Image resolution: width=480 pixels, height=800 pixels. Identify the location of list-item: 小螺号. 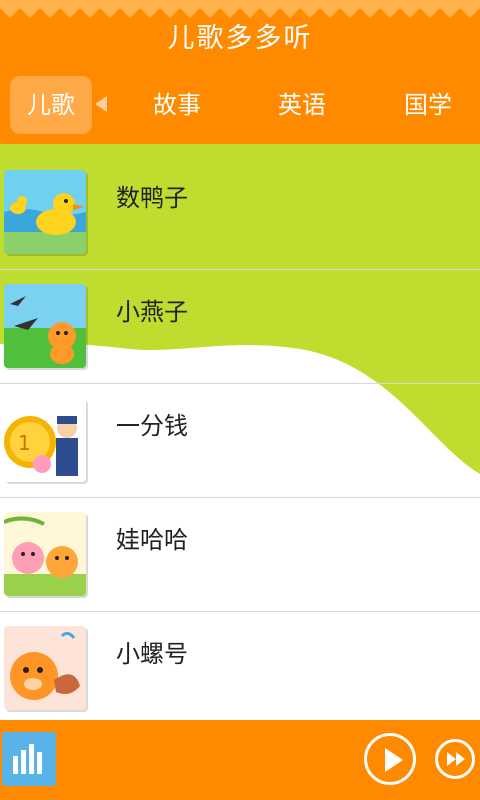
(240, 666).